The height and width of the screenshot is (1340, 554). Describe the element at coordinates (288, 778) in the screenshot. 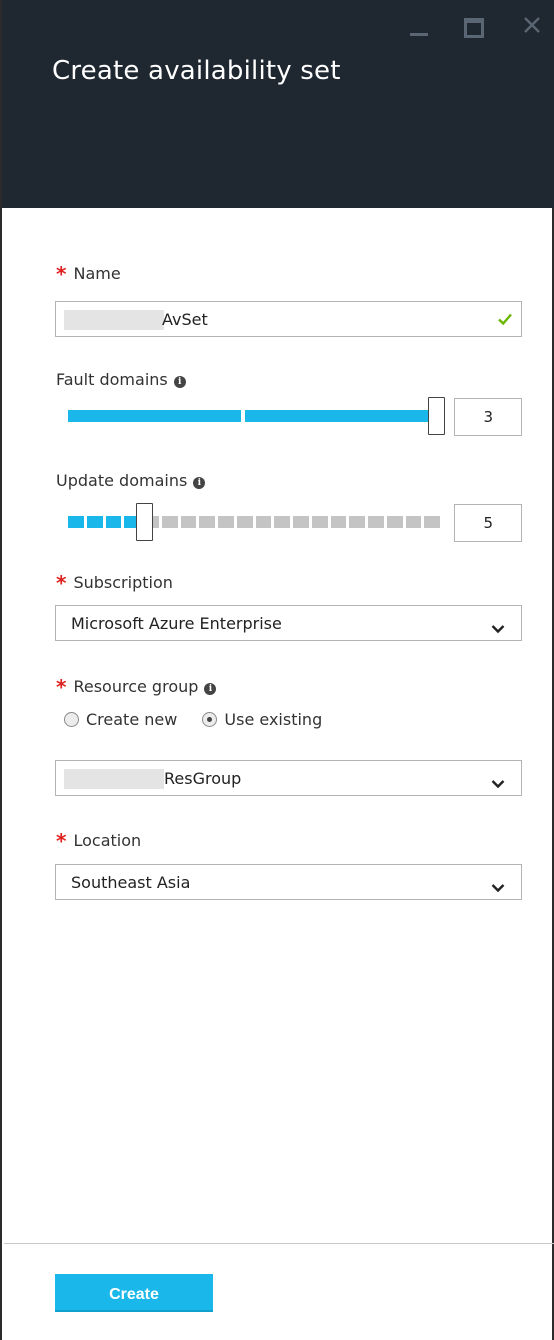

I see `resource-group-select: ResGroup` at that location.